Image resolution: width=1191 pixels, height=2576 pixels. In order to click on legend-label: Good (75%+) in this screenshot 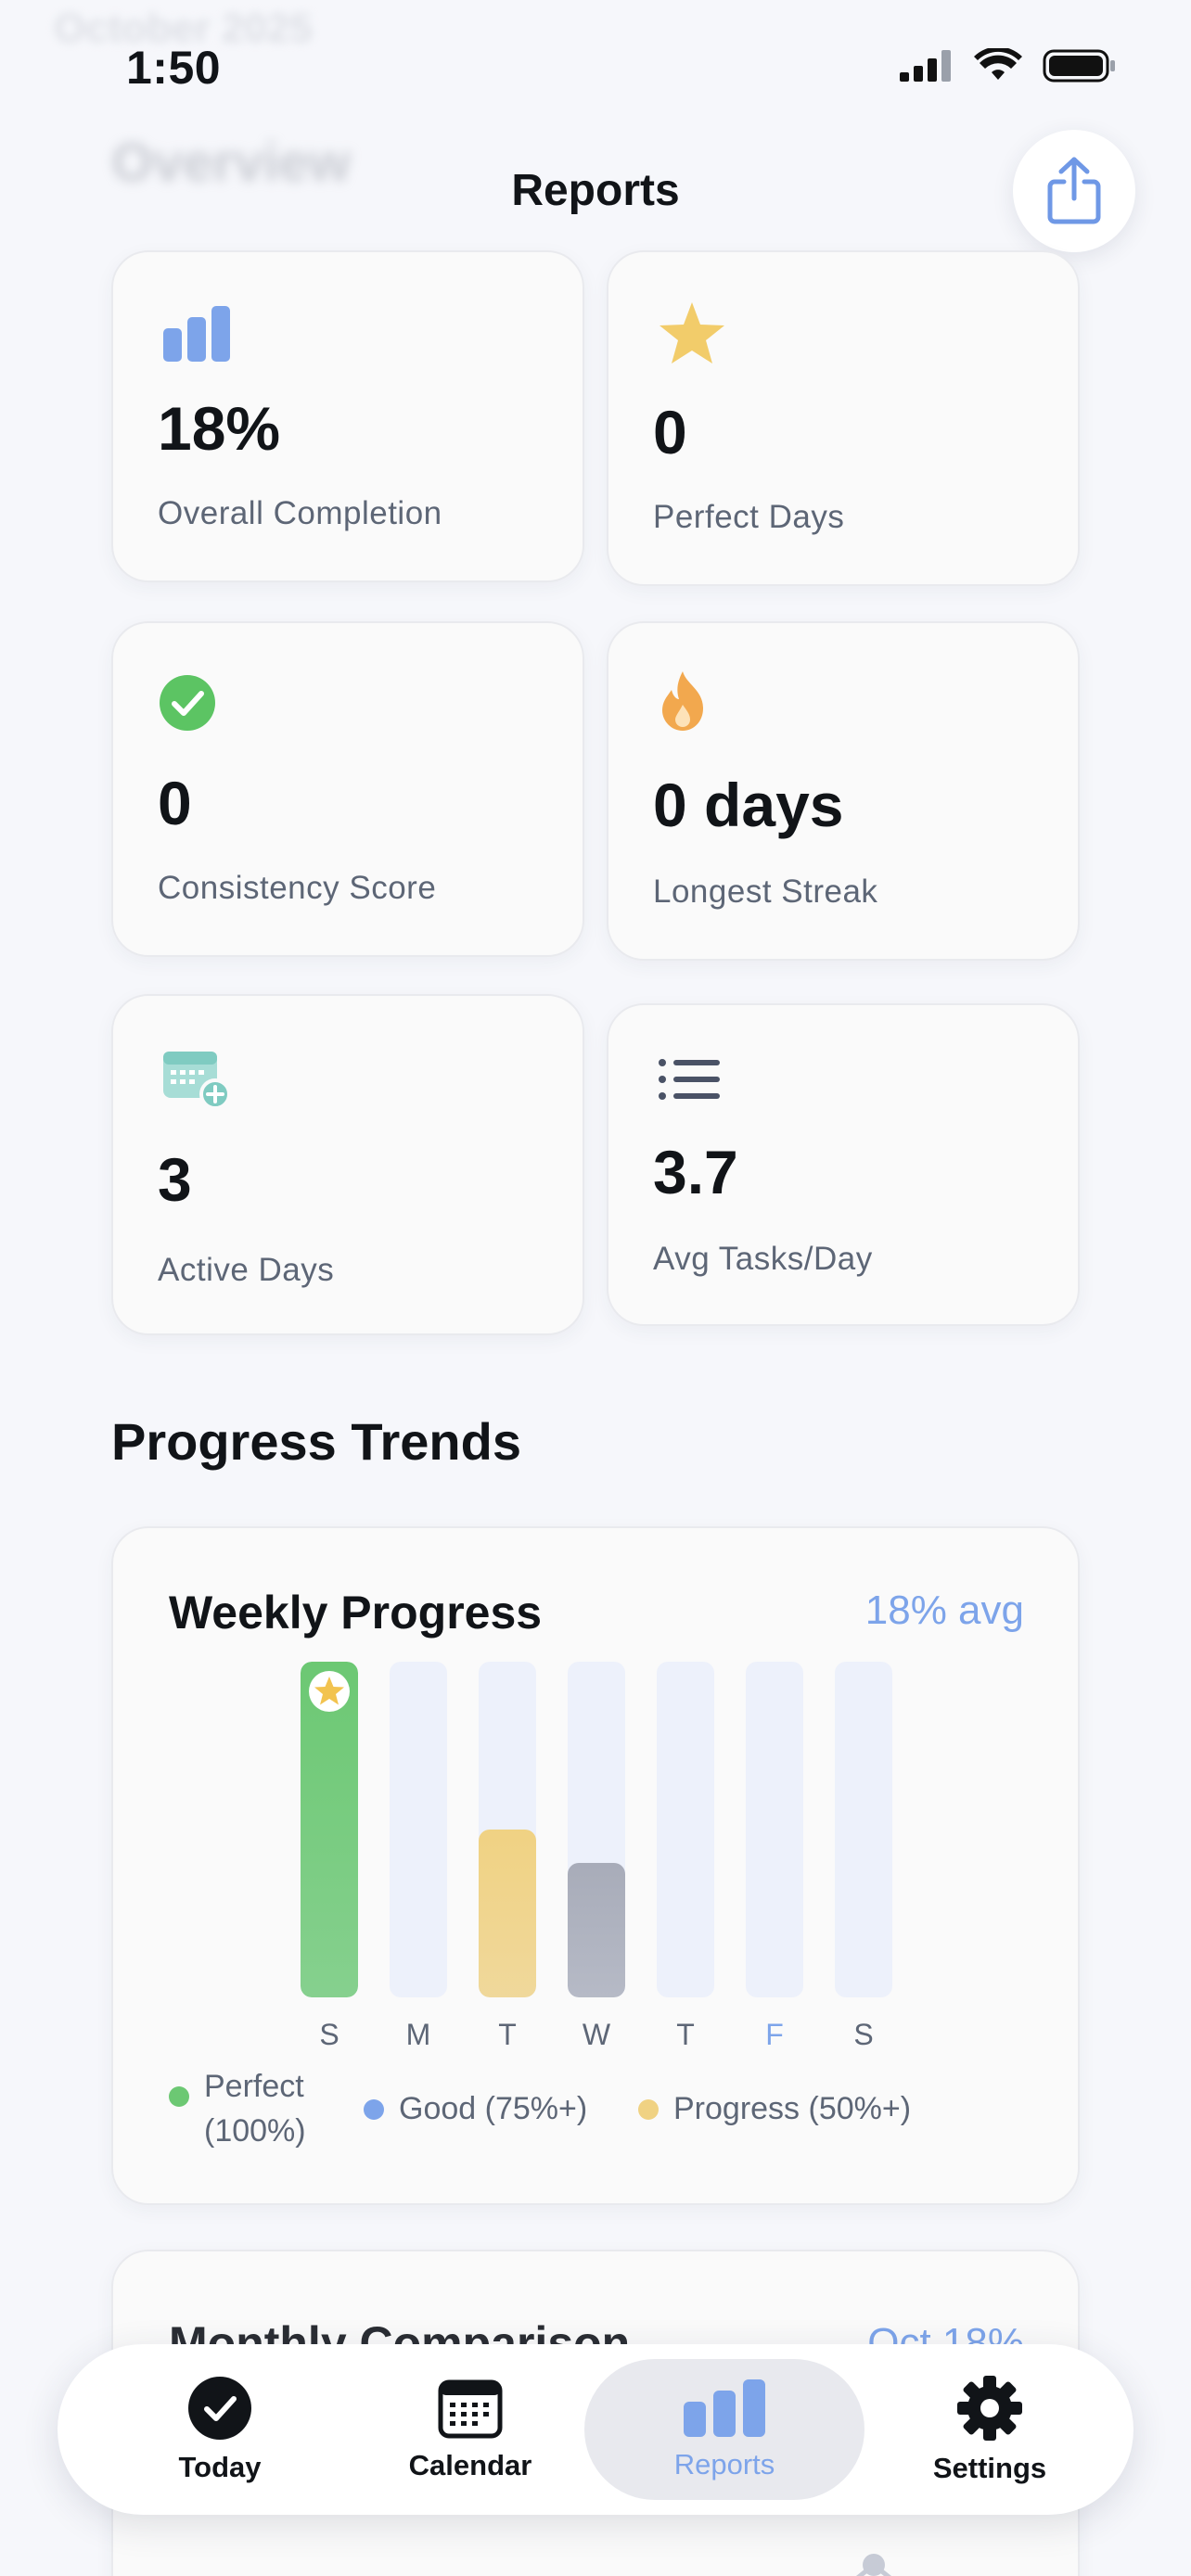, I will do `click(493, 2109)`.